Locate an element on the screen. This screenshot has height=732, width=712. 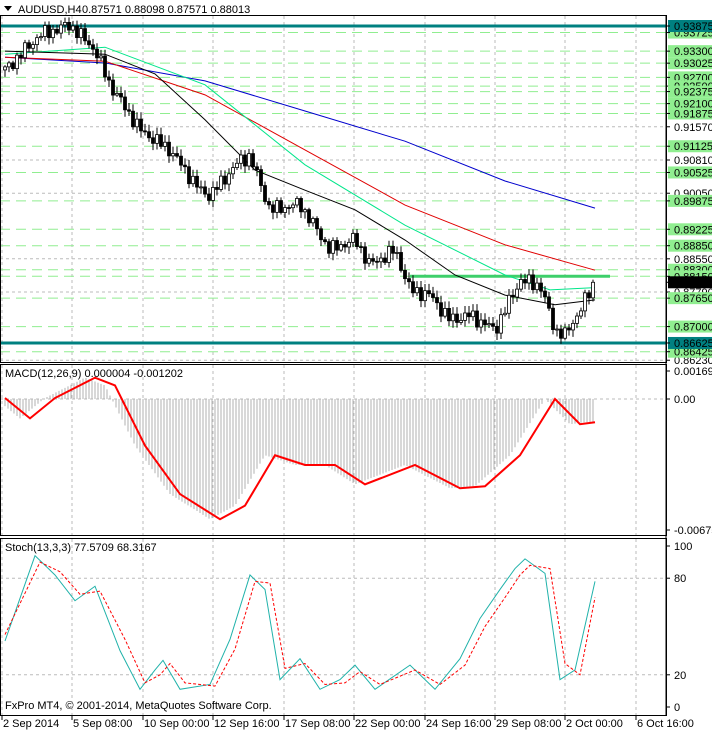
time-label: 12 Sep 16:00 is located at coordinates (246, 724).